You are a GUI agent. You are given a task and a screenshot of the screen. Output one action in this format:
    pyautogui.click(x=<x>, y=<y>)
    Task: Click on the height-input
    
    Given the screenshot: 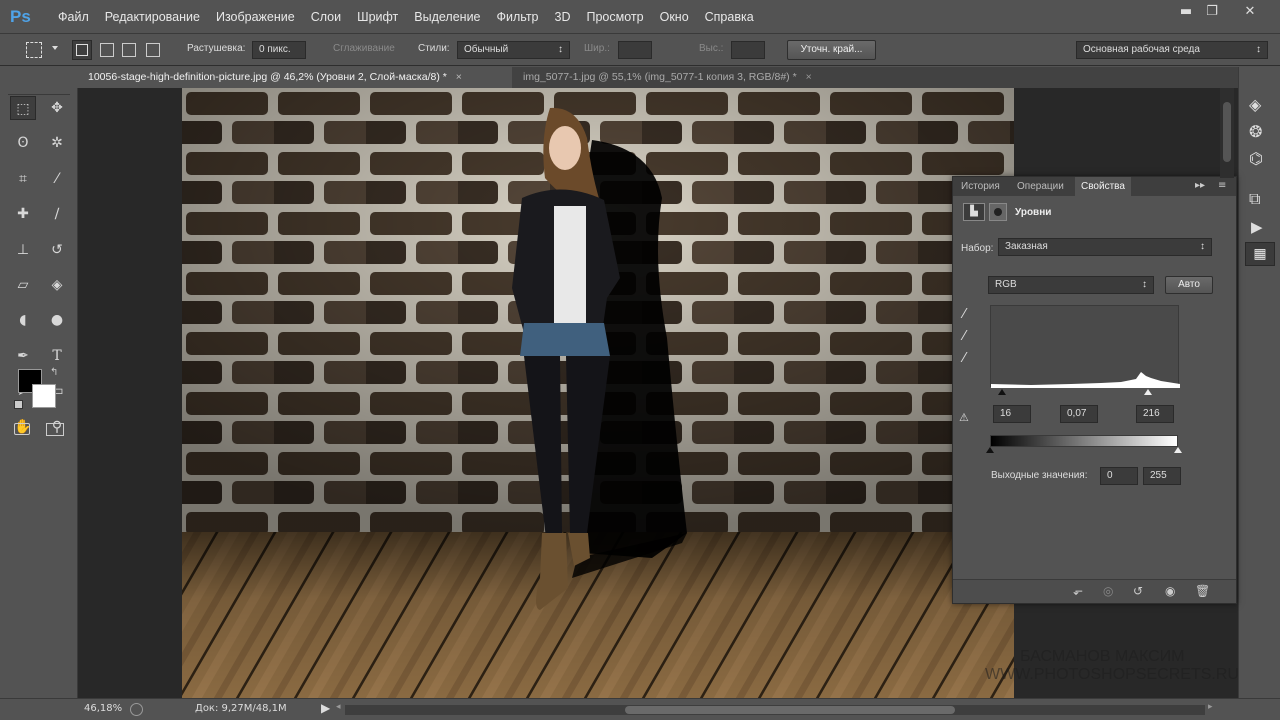 What is the action you would take?
    pyautogui.click(x=748, y=50)
    